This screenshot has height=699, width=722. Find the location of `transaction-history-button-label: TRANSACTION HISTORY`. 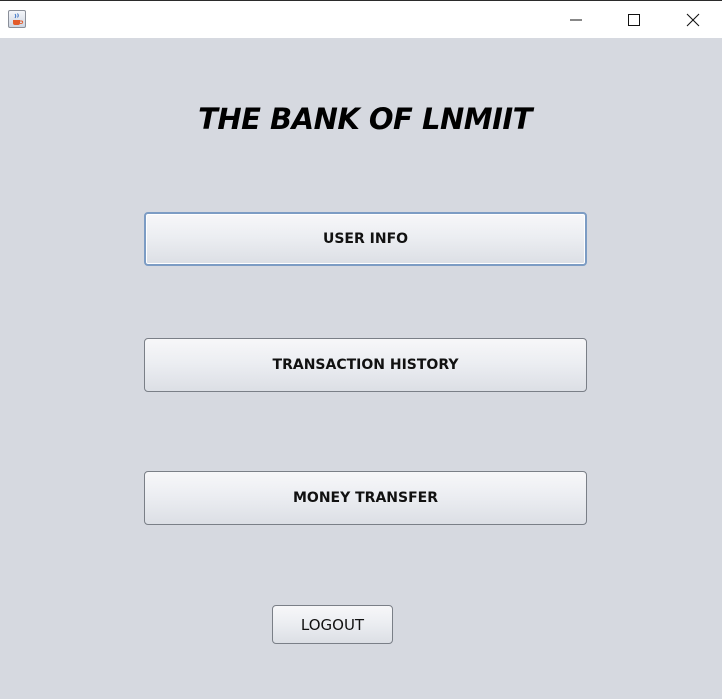

transaction-history-button-label: TRANSACTION HISTORY is located at coordinates (365, 365).